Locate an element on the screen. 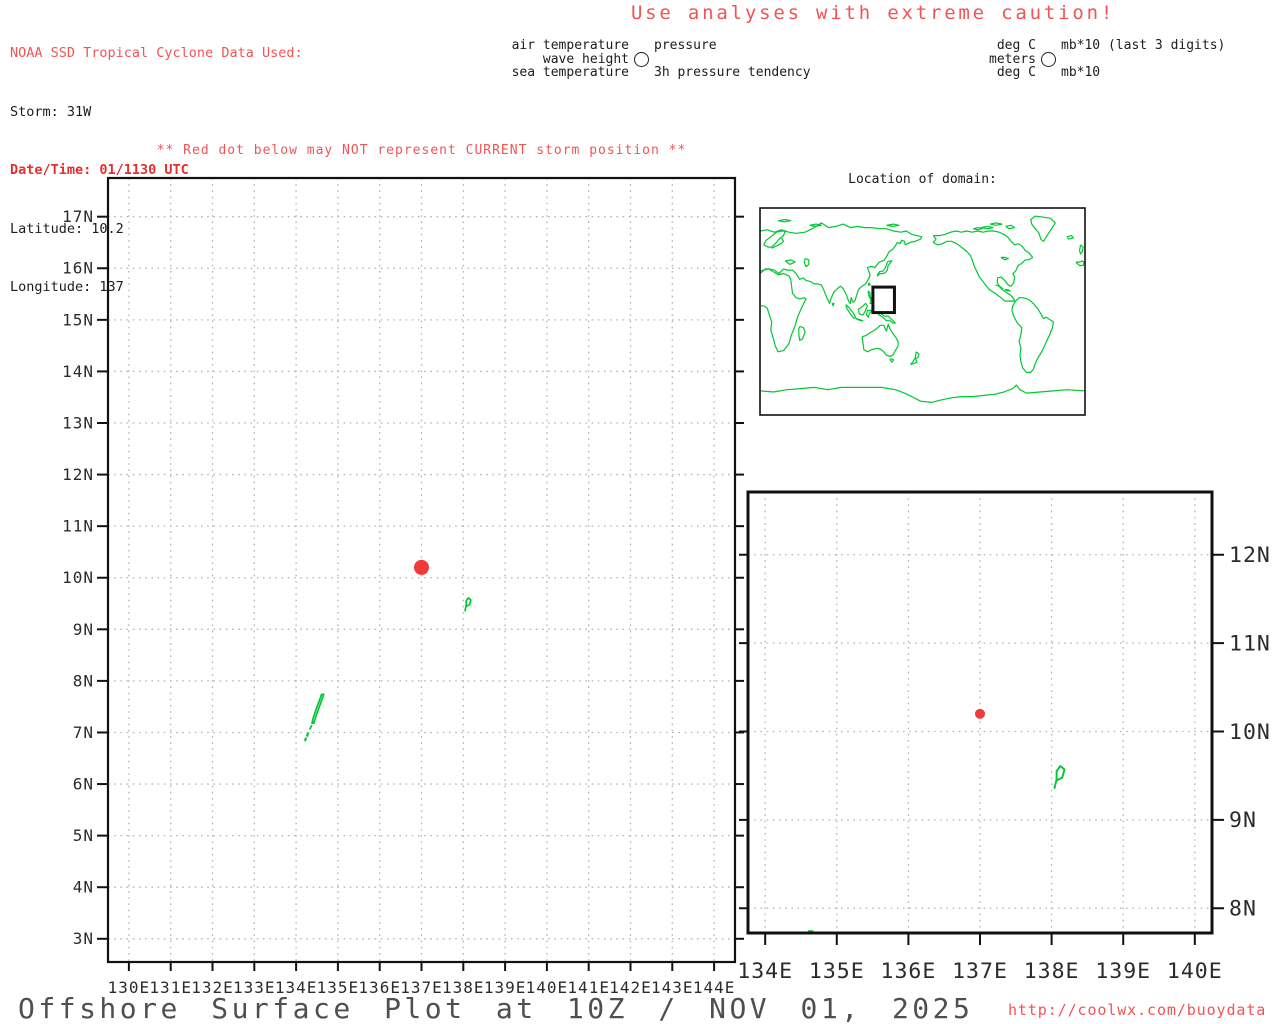 Image resolution: width=1280 pixels, height=1024 pixels. domain-box is located at coordinates (883, 300).